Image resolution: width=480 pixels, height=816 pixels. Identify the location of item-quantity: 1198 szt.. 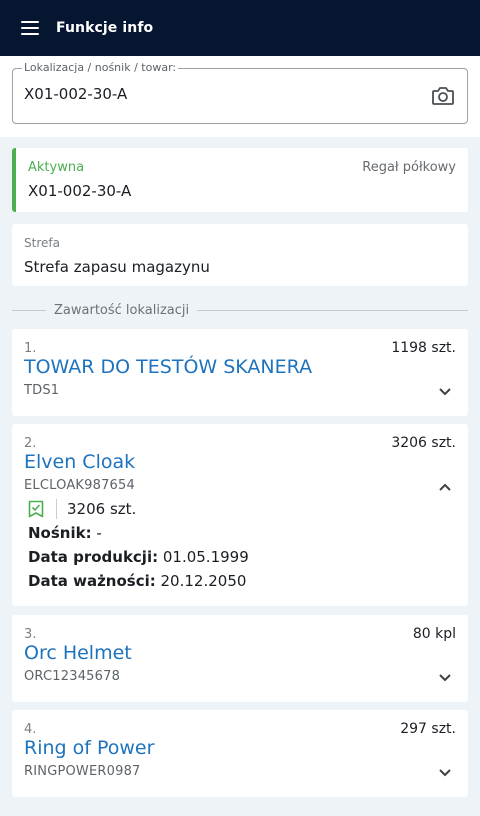
(423, 348).